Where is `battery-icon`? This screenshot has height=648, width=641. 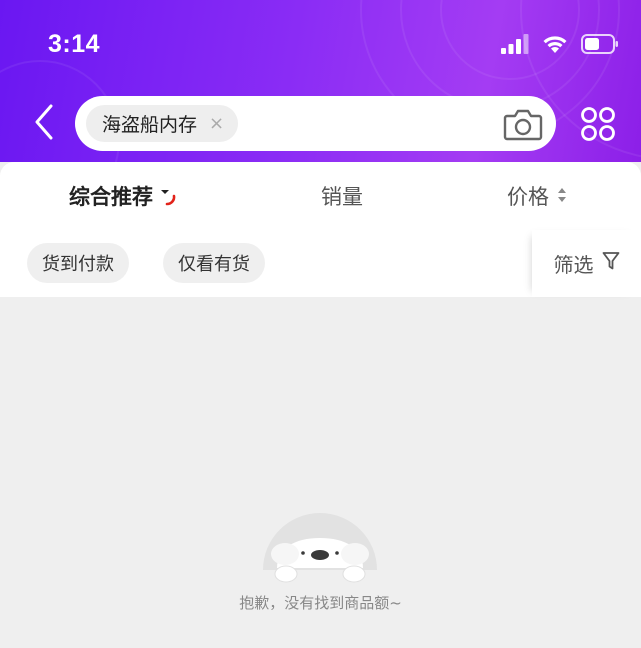
battery-icon is located at coordinates (600, 46).